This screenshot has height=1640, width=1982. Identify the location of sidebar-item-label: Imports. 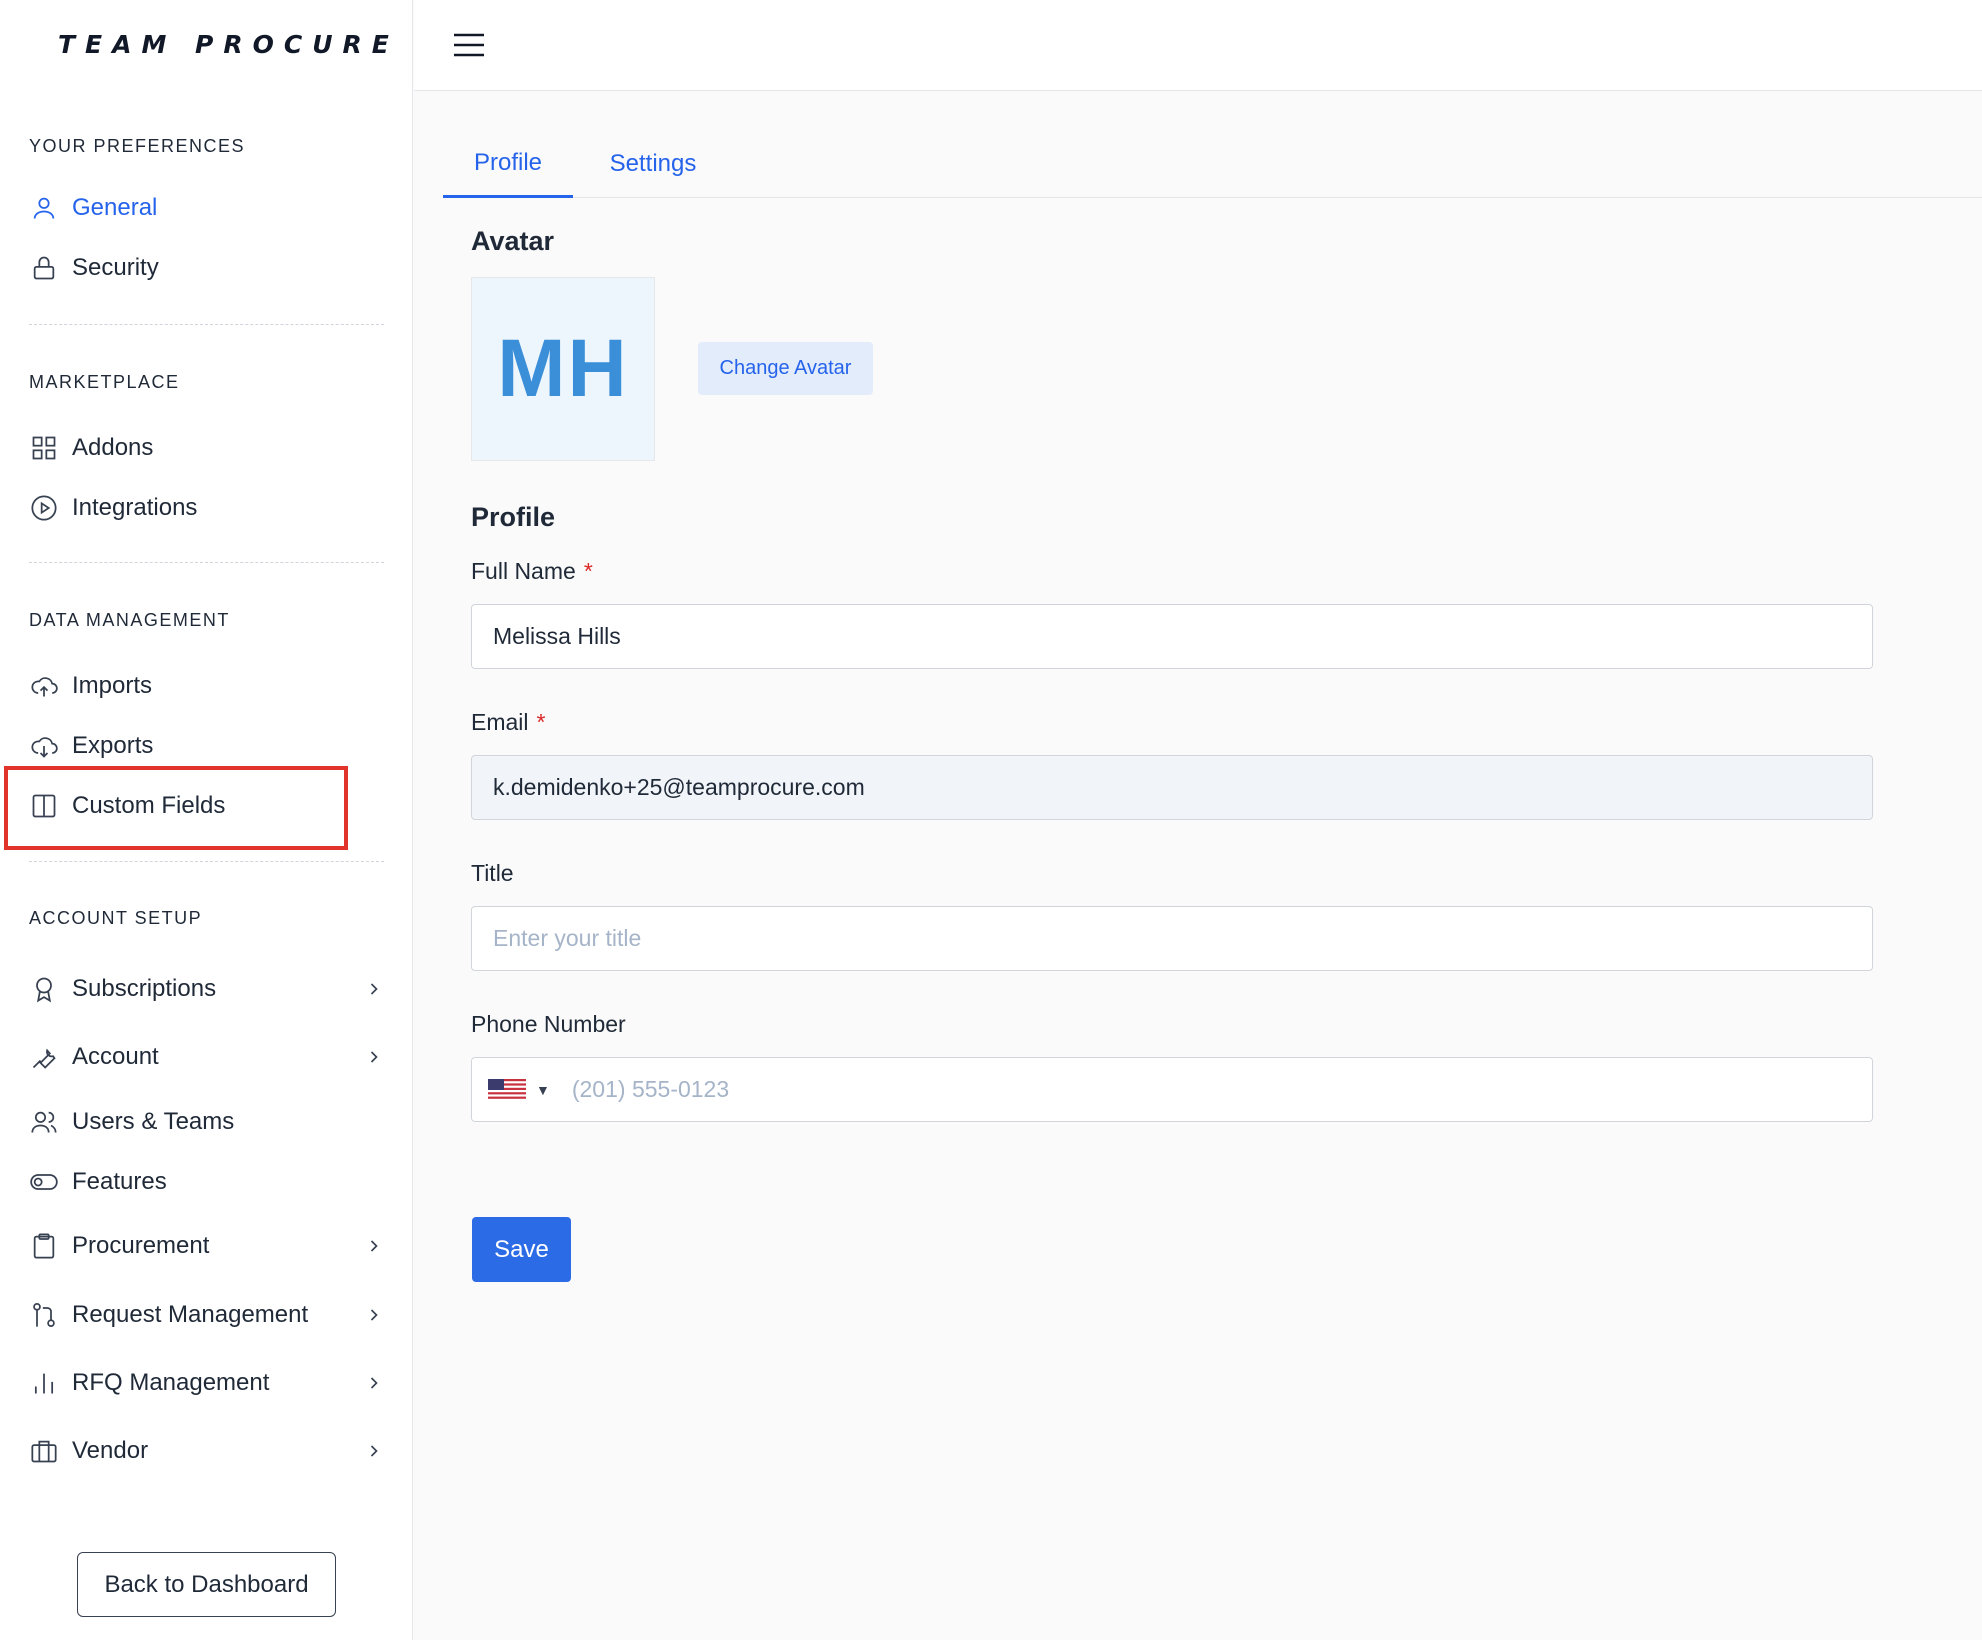
(112, 685).